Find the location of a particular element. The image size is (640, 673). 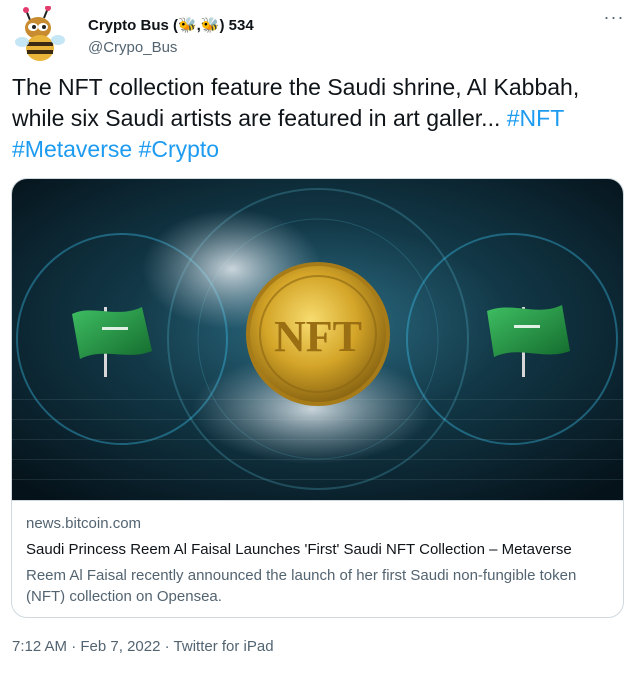

hashtag-metaverse: #Metaverse is located at coordinates (72, 149).